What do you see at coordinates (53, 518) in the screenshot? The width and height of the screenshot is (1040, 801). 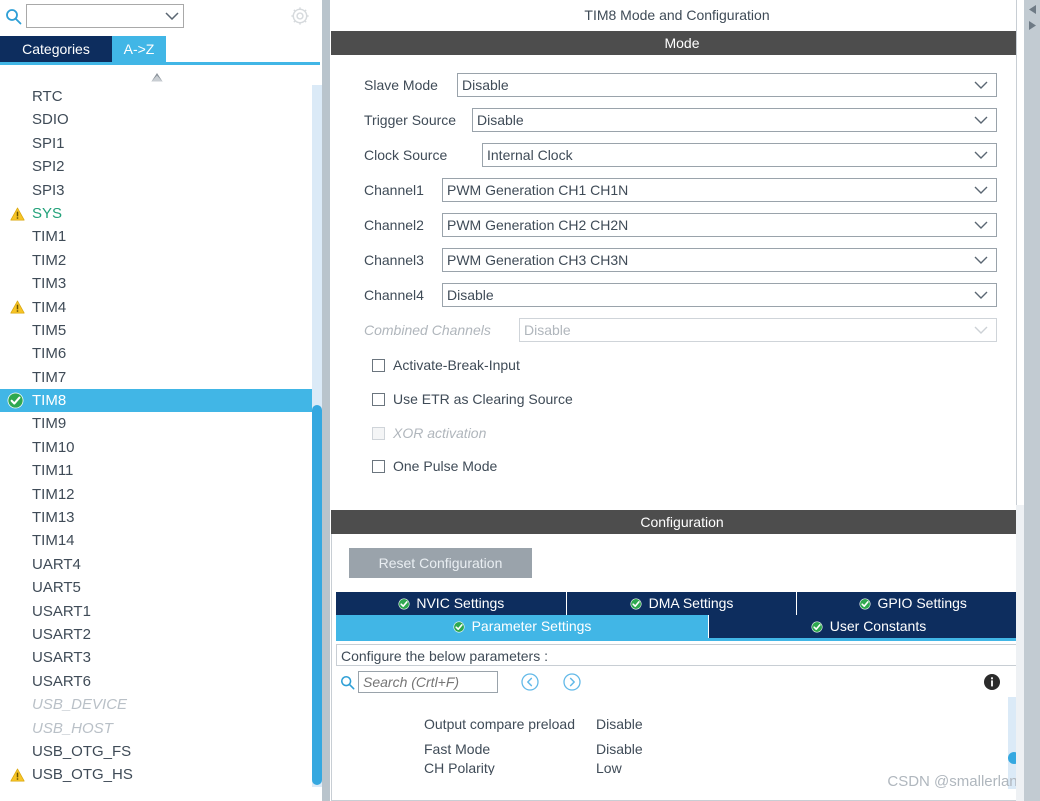 I see `sidebar-item-label: TIM13` at bounding box center [53, 518].